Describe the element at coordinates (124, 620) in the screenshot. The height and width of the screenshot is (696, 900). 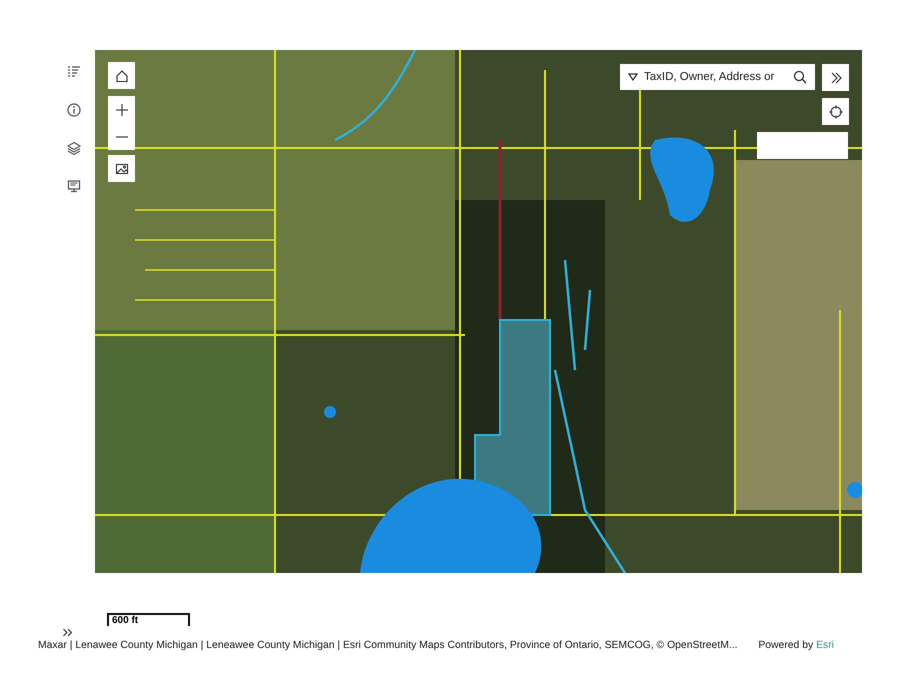
I see `scale-label: 600 ft` at that location.